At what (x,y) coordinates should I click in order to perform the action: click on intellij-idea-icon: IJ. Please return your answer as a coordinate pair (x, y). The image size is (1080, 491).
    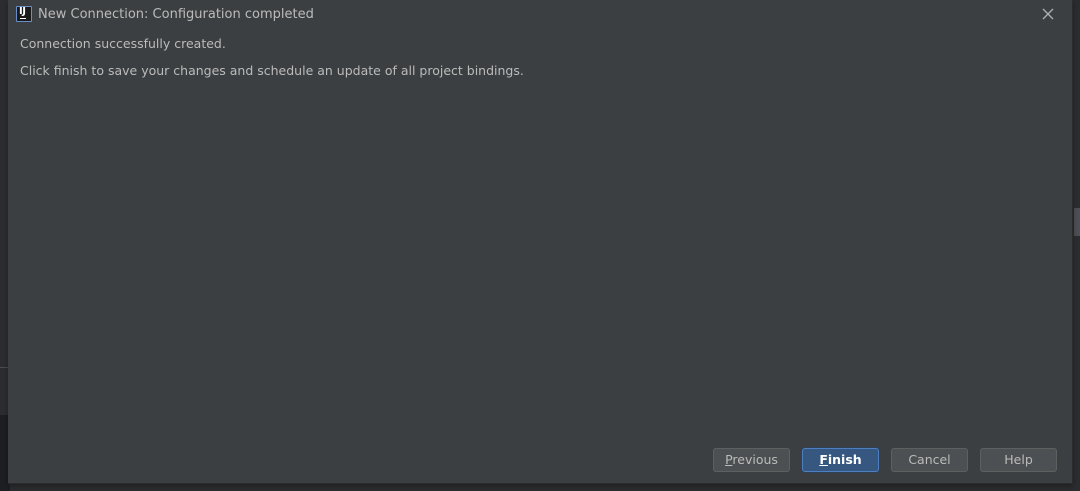
    Looking at the image, I should click on (24, 14).